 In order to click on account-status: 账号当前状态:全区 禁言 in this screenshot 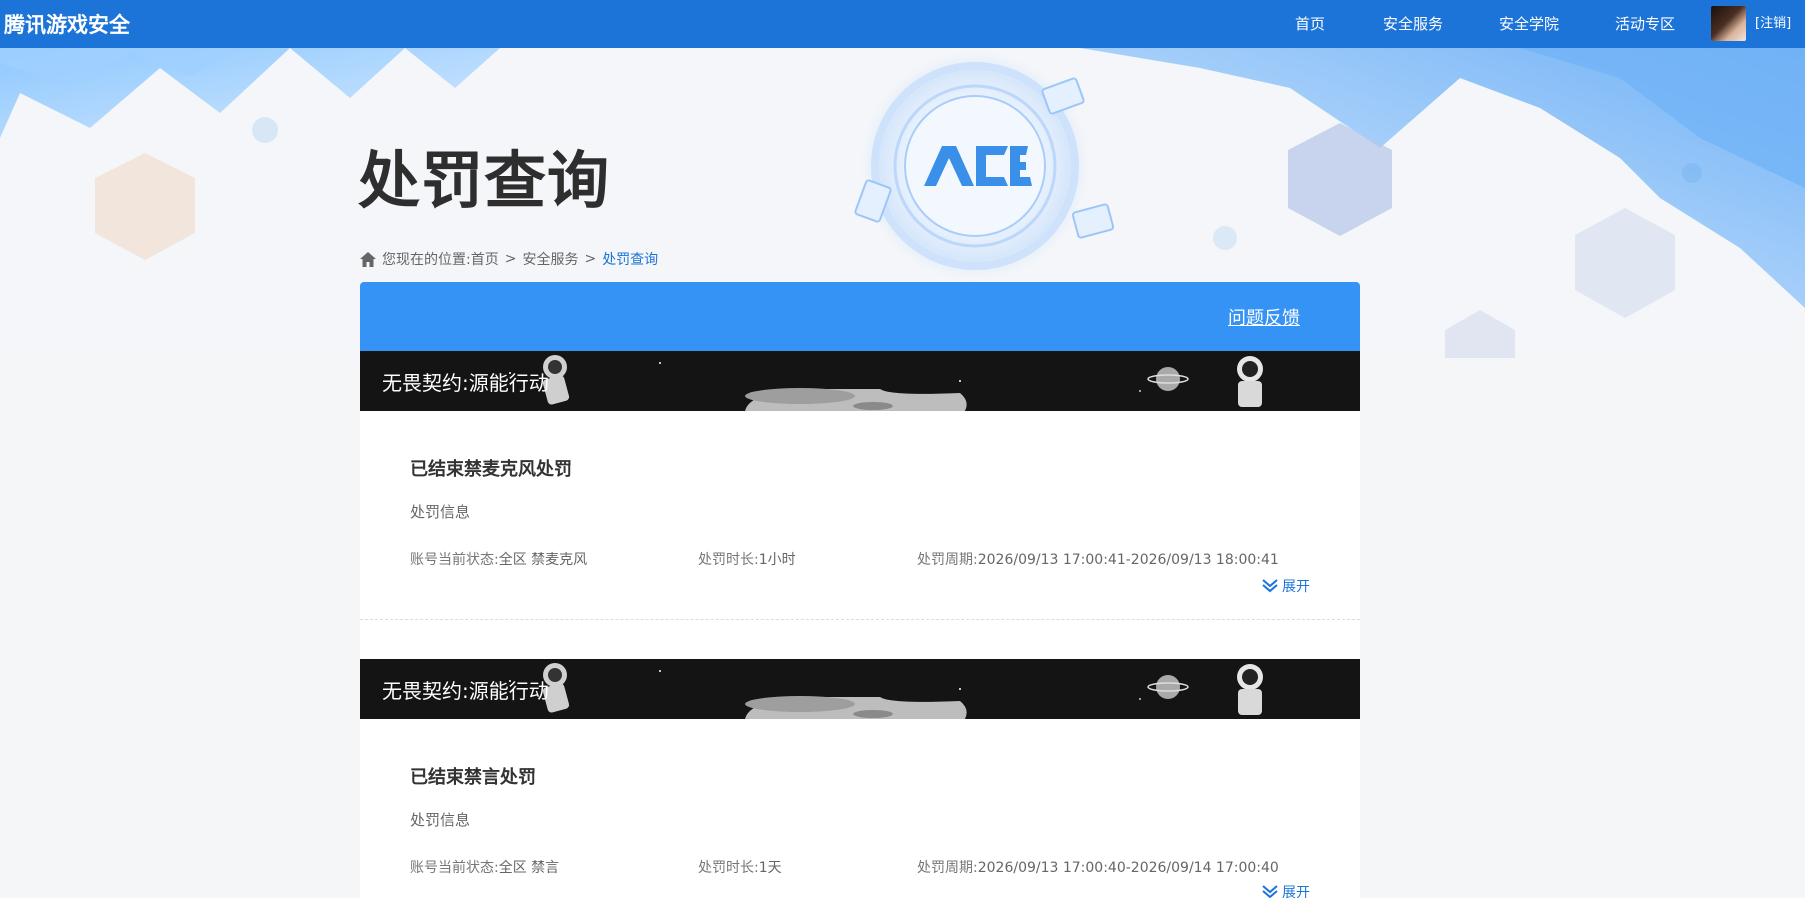, I will do `click(484, 867)`.